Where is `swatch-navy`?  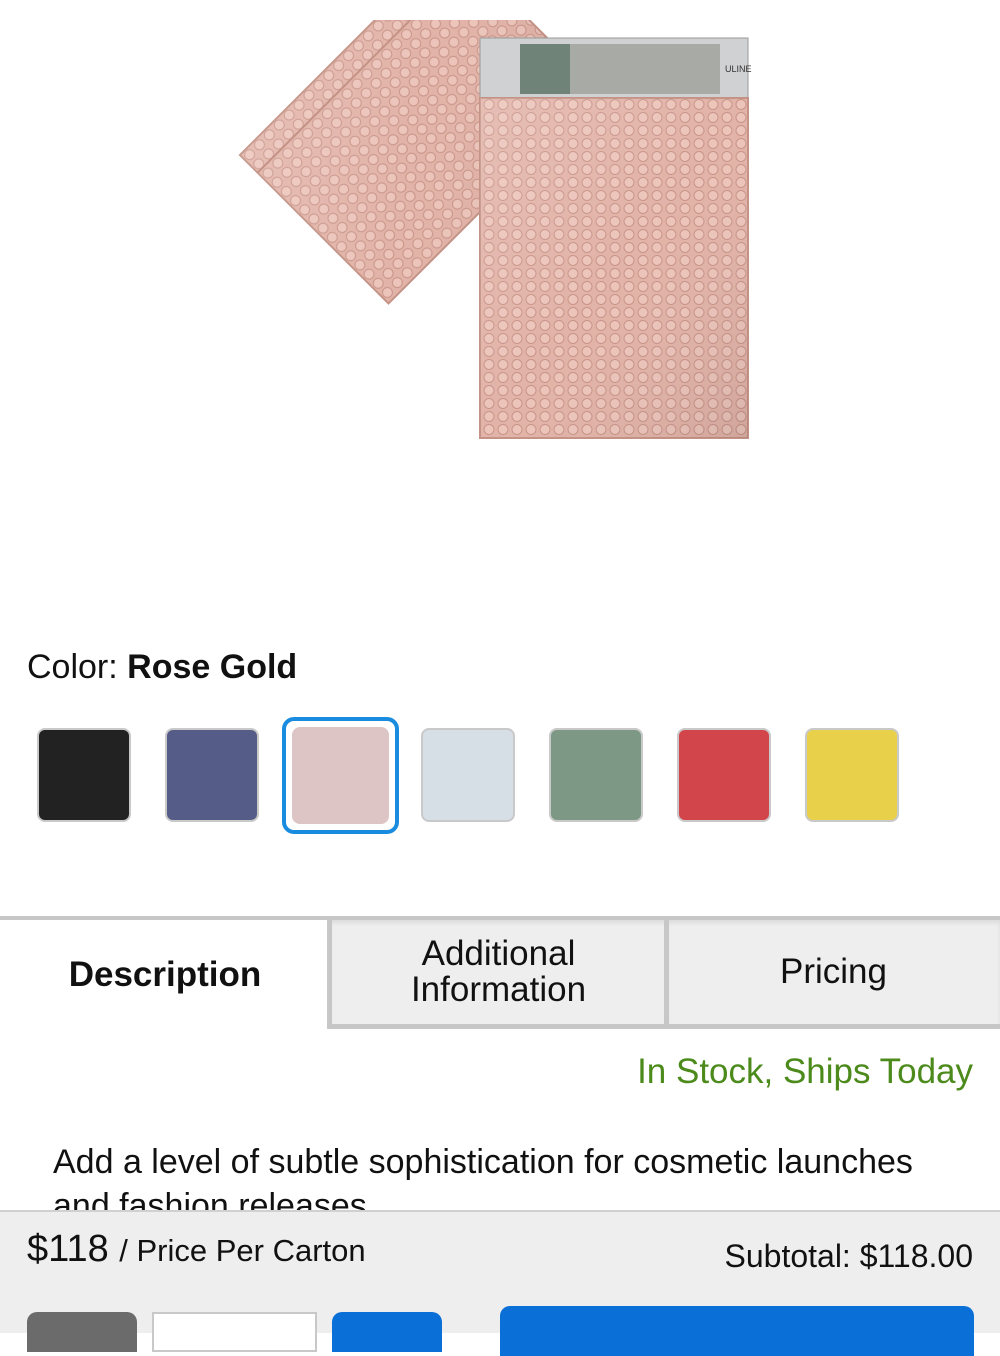
swatch-navy is located at coordinates (212, 775).